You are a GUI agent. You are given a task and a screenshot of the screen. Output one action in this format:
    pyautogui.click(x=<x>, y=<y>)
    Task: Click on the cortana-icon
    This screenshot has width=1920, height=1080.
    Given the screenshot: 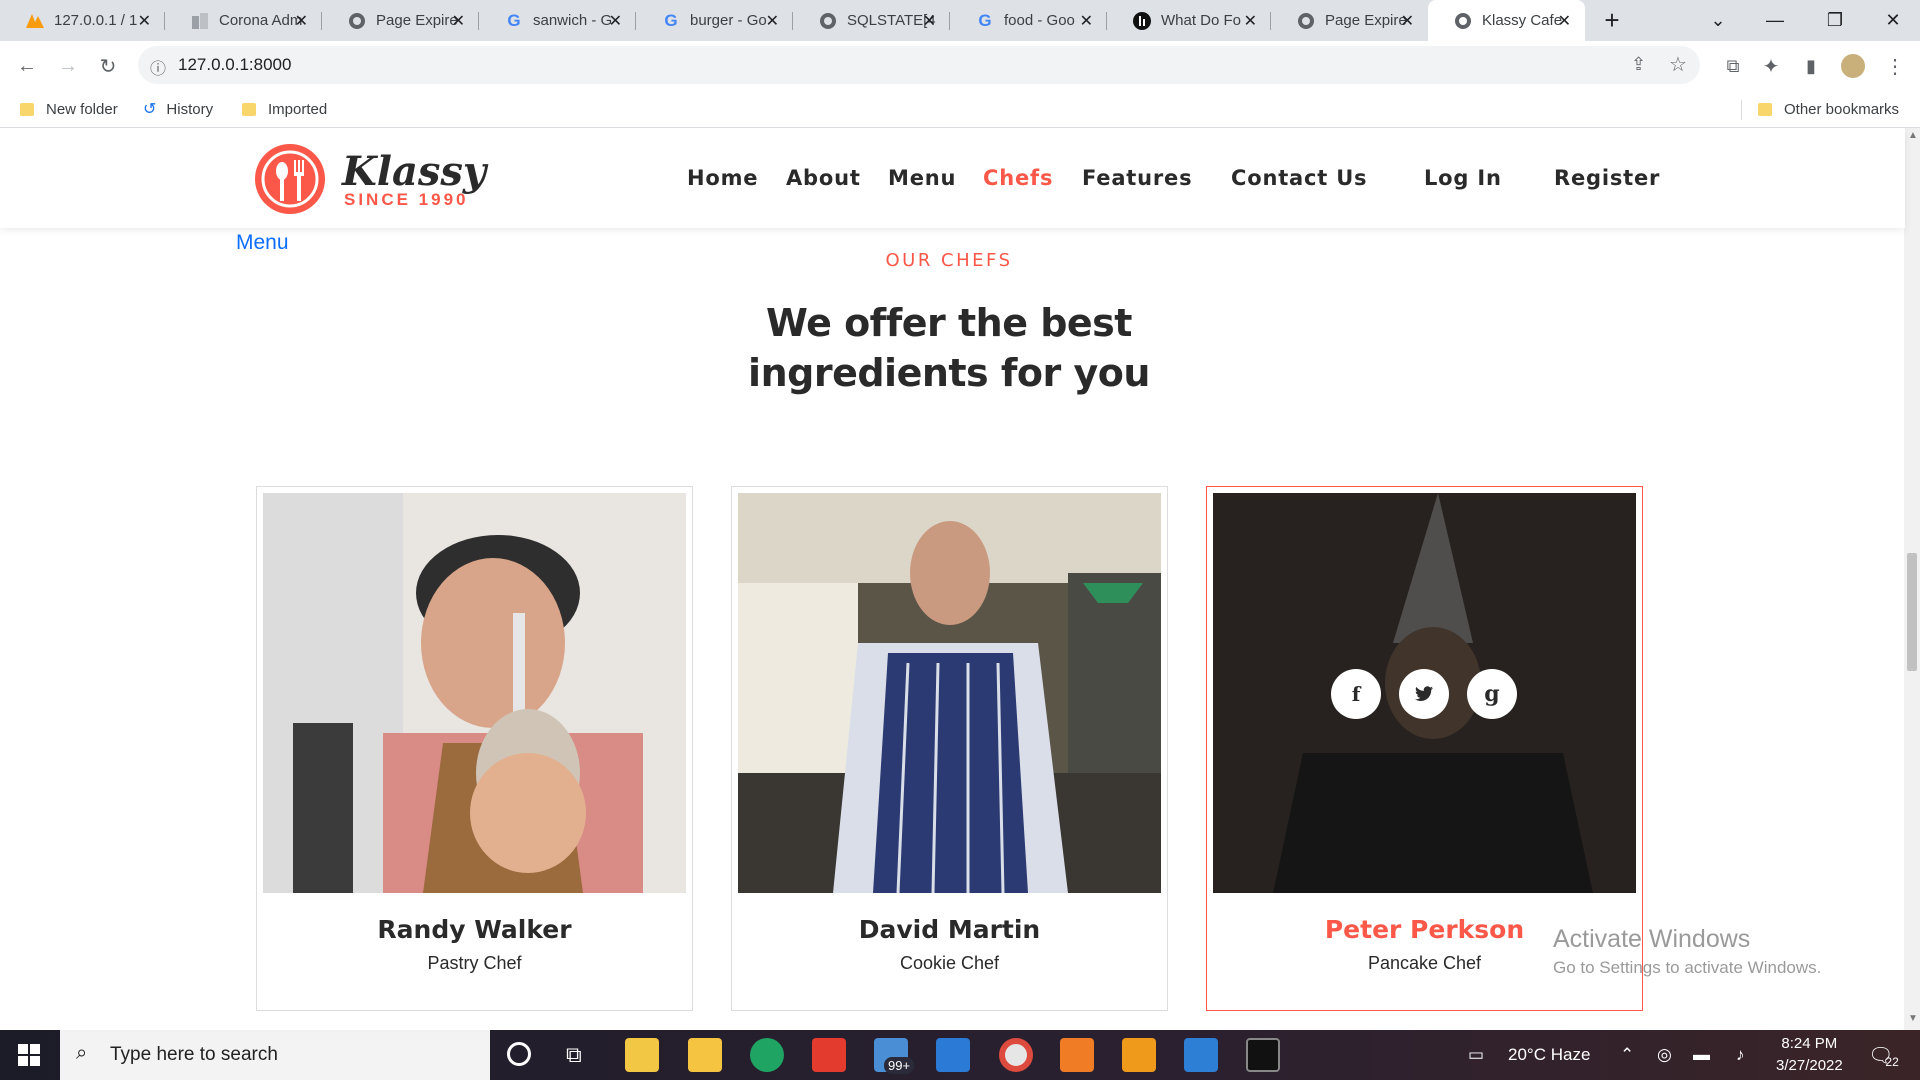 What is the action you would take?
    pyautogui.click(x=519, y=1054)
    